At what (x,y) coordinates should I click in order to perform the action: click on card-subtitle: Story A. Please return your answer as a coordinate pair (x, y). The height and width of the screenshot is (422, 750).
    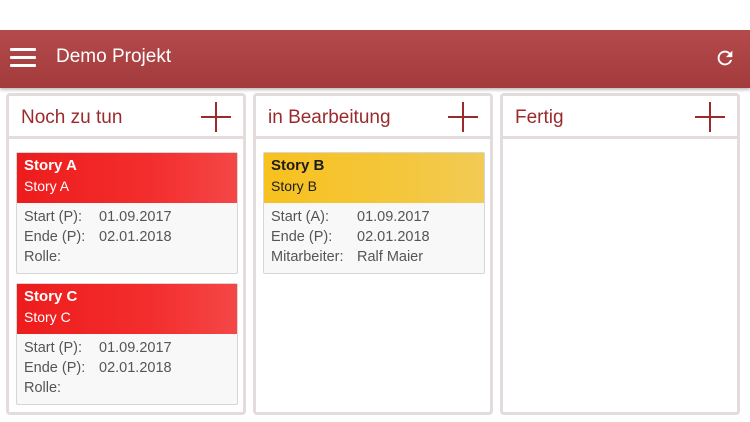
    Looking at the image, I should click on (47, 186).